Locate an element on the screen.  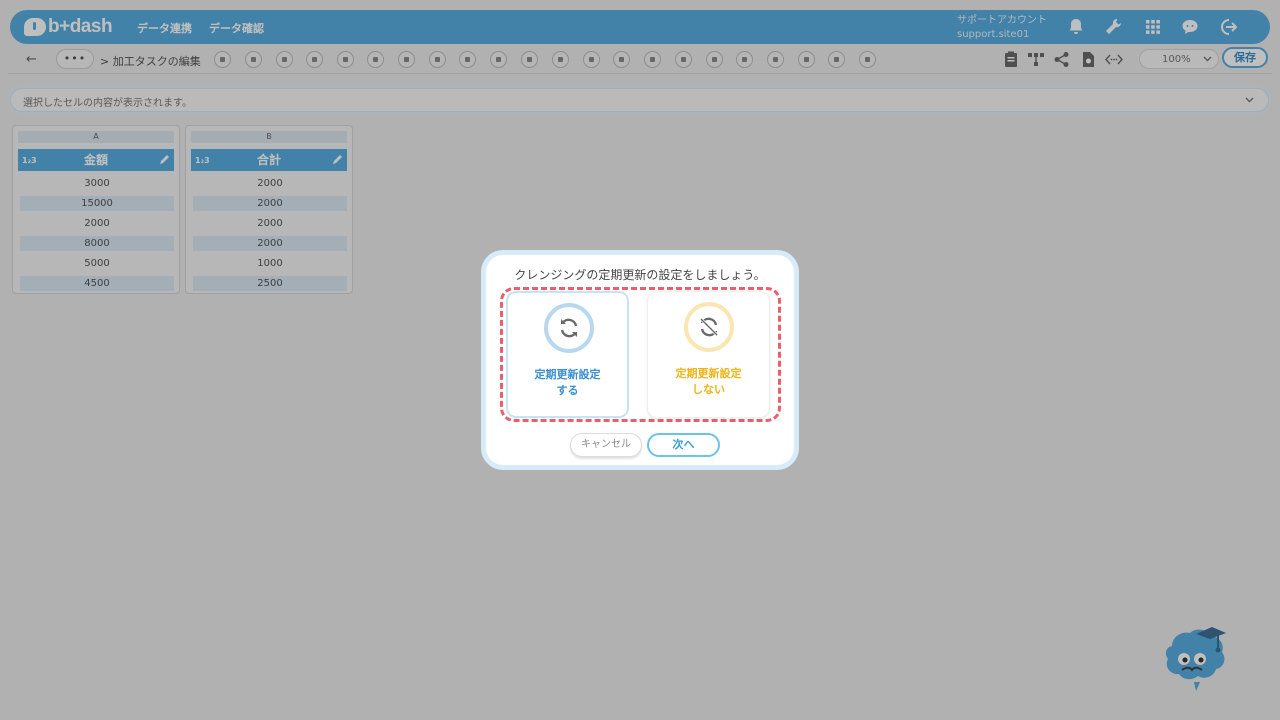
cancel-button: キャンセル is located at coordinates (606, 445).